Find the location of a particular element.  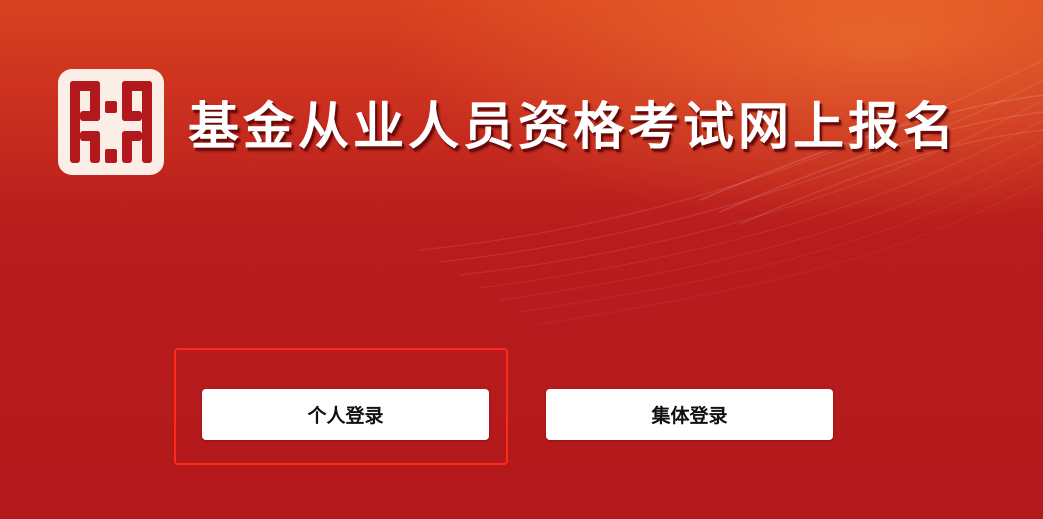

association-seal-logo is located at coordinates (111, 122).